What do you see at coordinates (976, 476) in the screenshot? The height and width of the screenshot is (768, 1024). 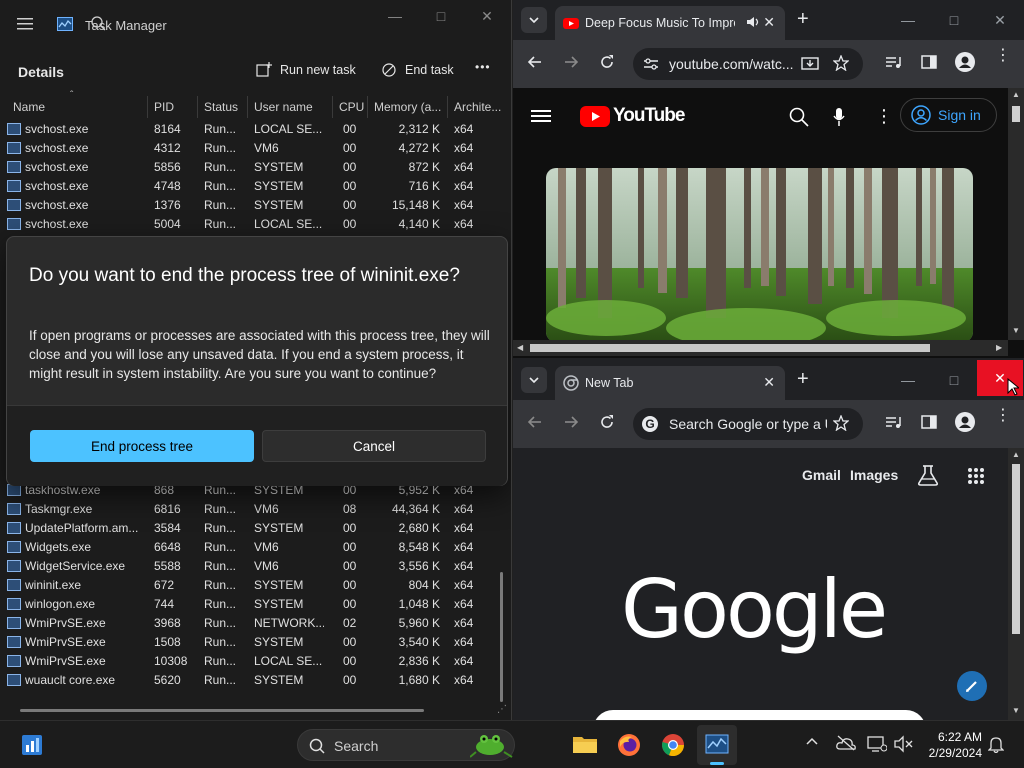 I see `apps-grid-icon` at bounding box center [976, 476].